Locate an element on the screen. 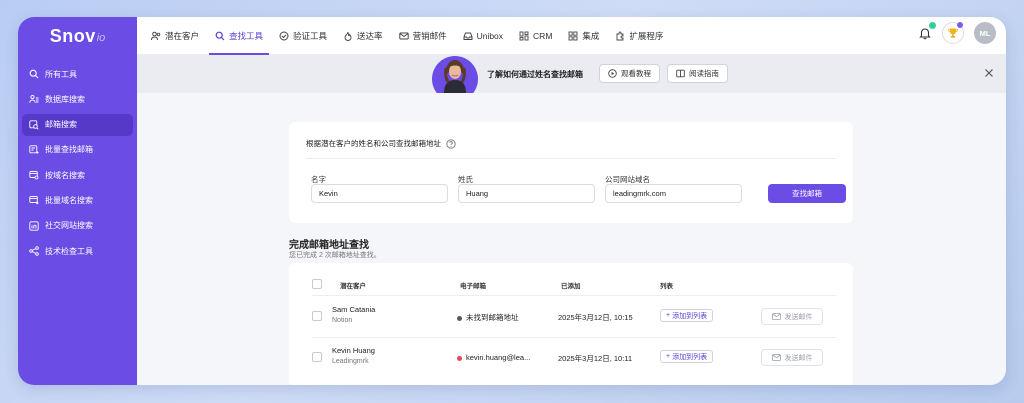 Image resolution: width=1024 pixels, height=403 pixels. rewards-button is located at coordinates (953, 33).